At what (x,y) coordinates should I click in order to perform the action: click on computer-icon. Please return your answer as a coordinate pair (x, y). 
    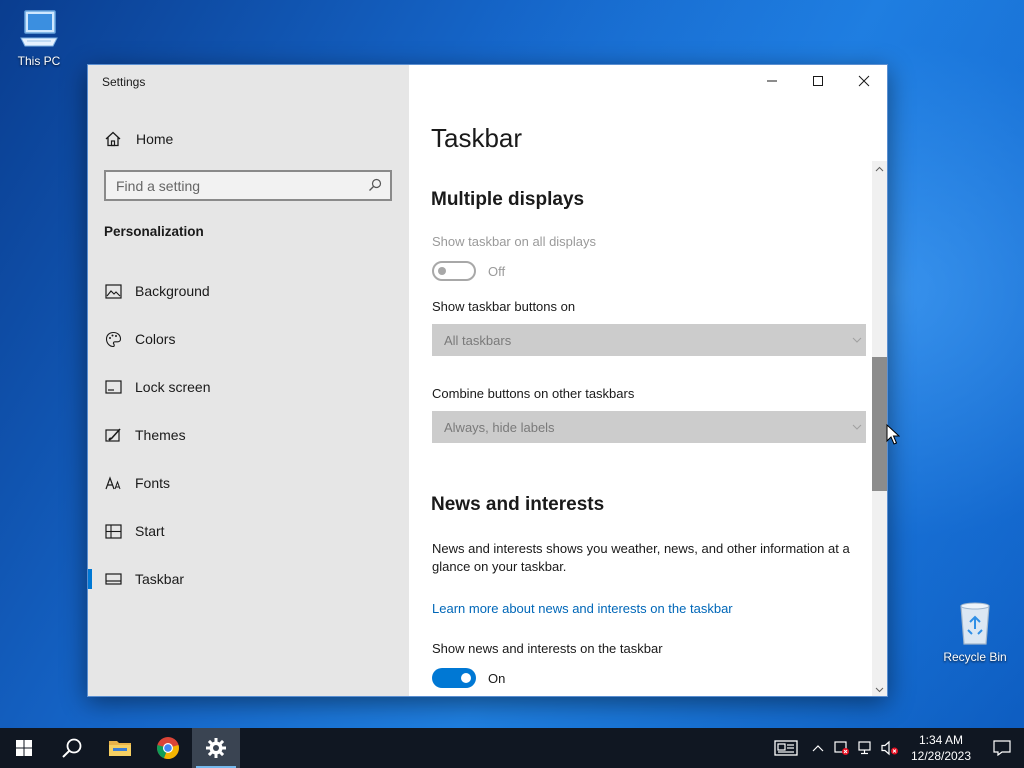
    Looking at the image, I should click on (39, 28).